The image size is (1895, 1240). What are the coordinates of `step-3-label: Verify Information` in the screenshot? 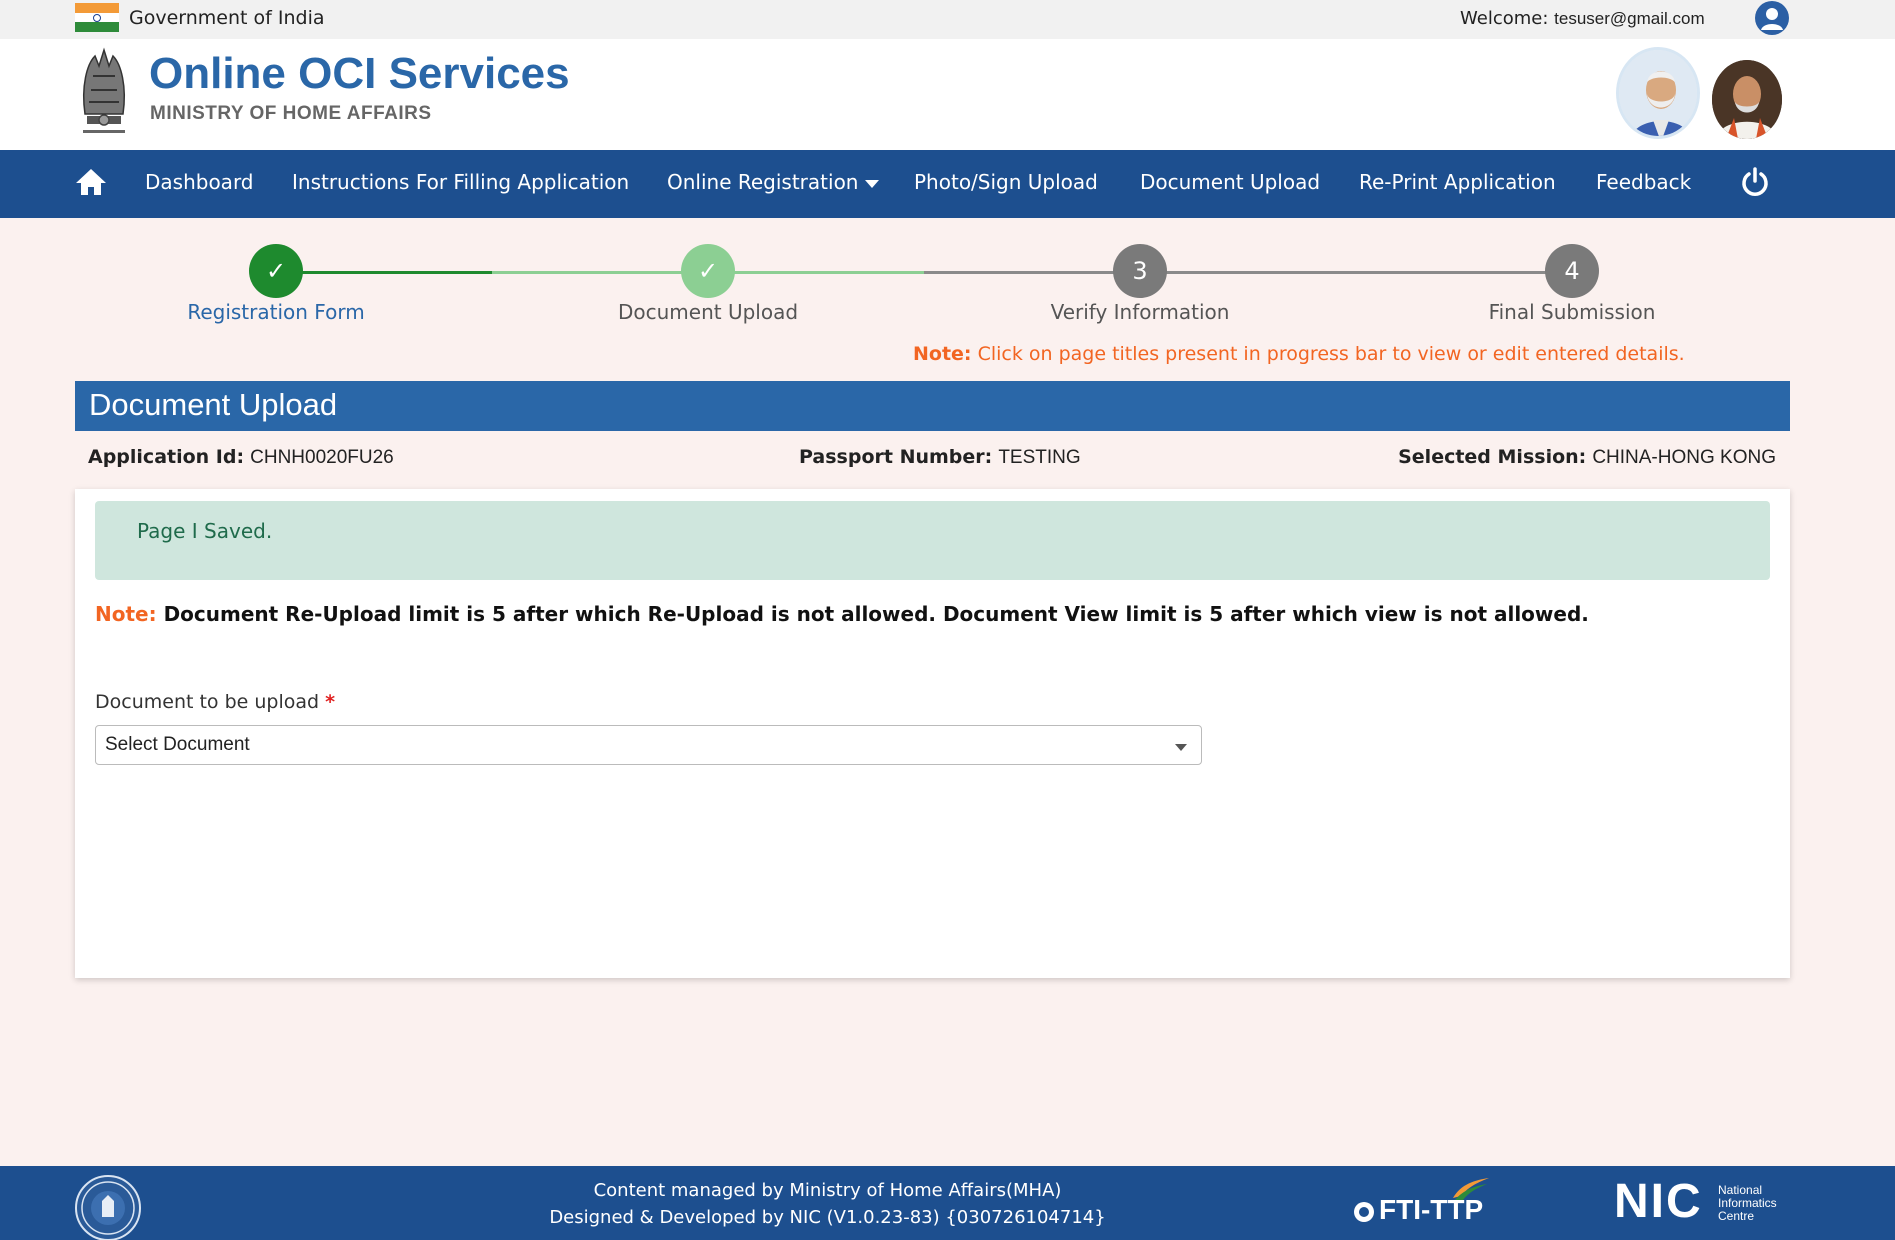 It's located at (1140, 312).